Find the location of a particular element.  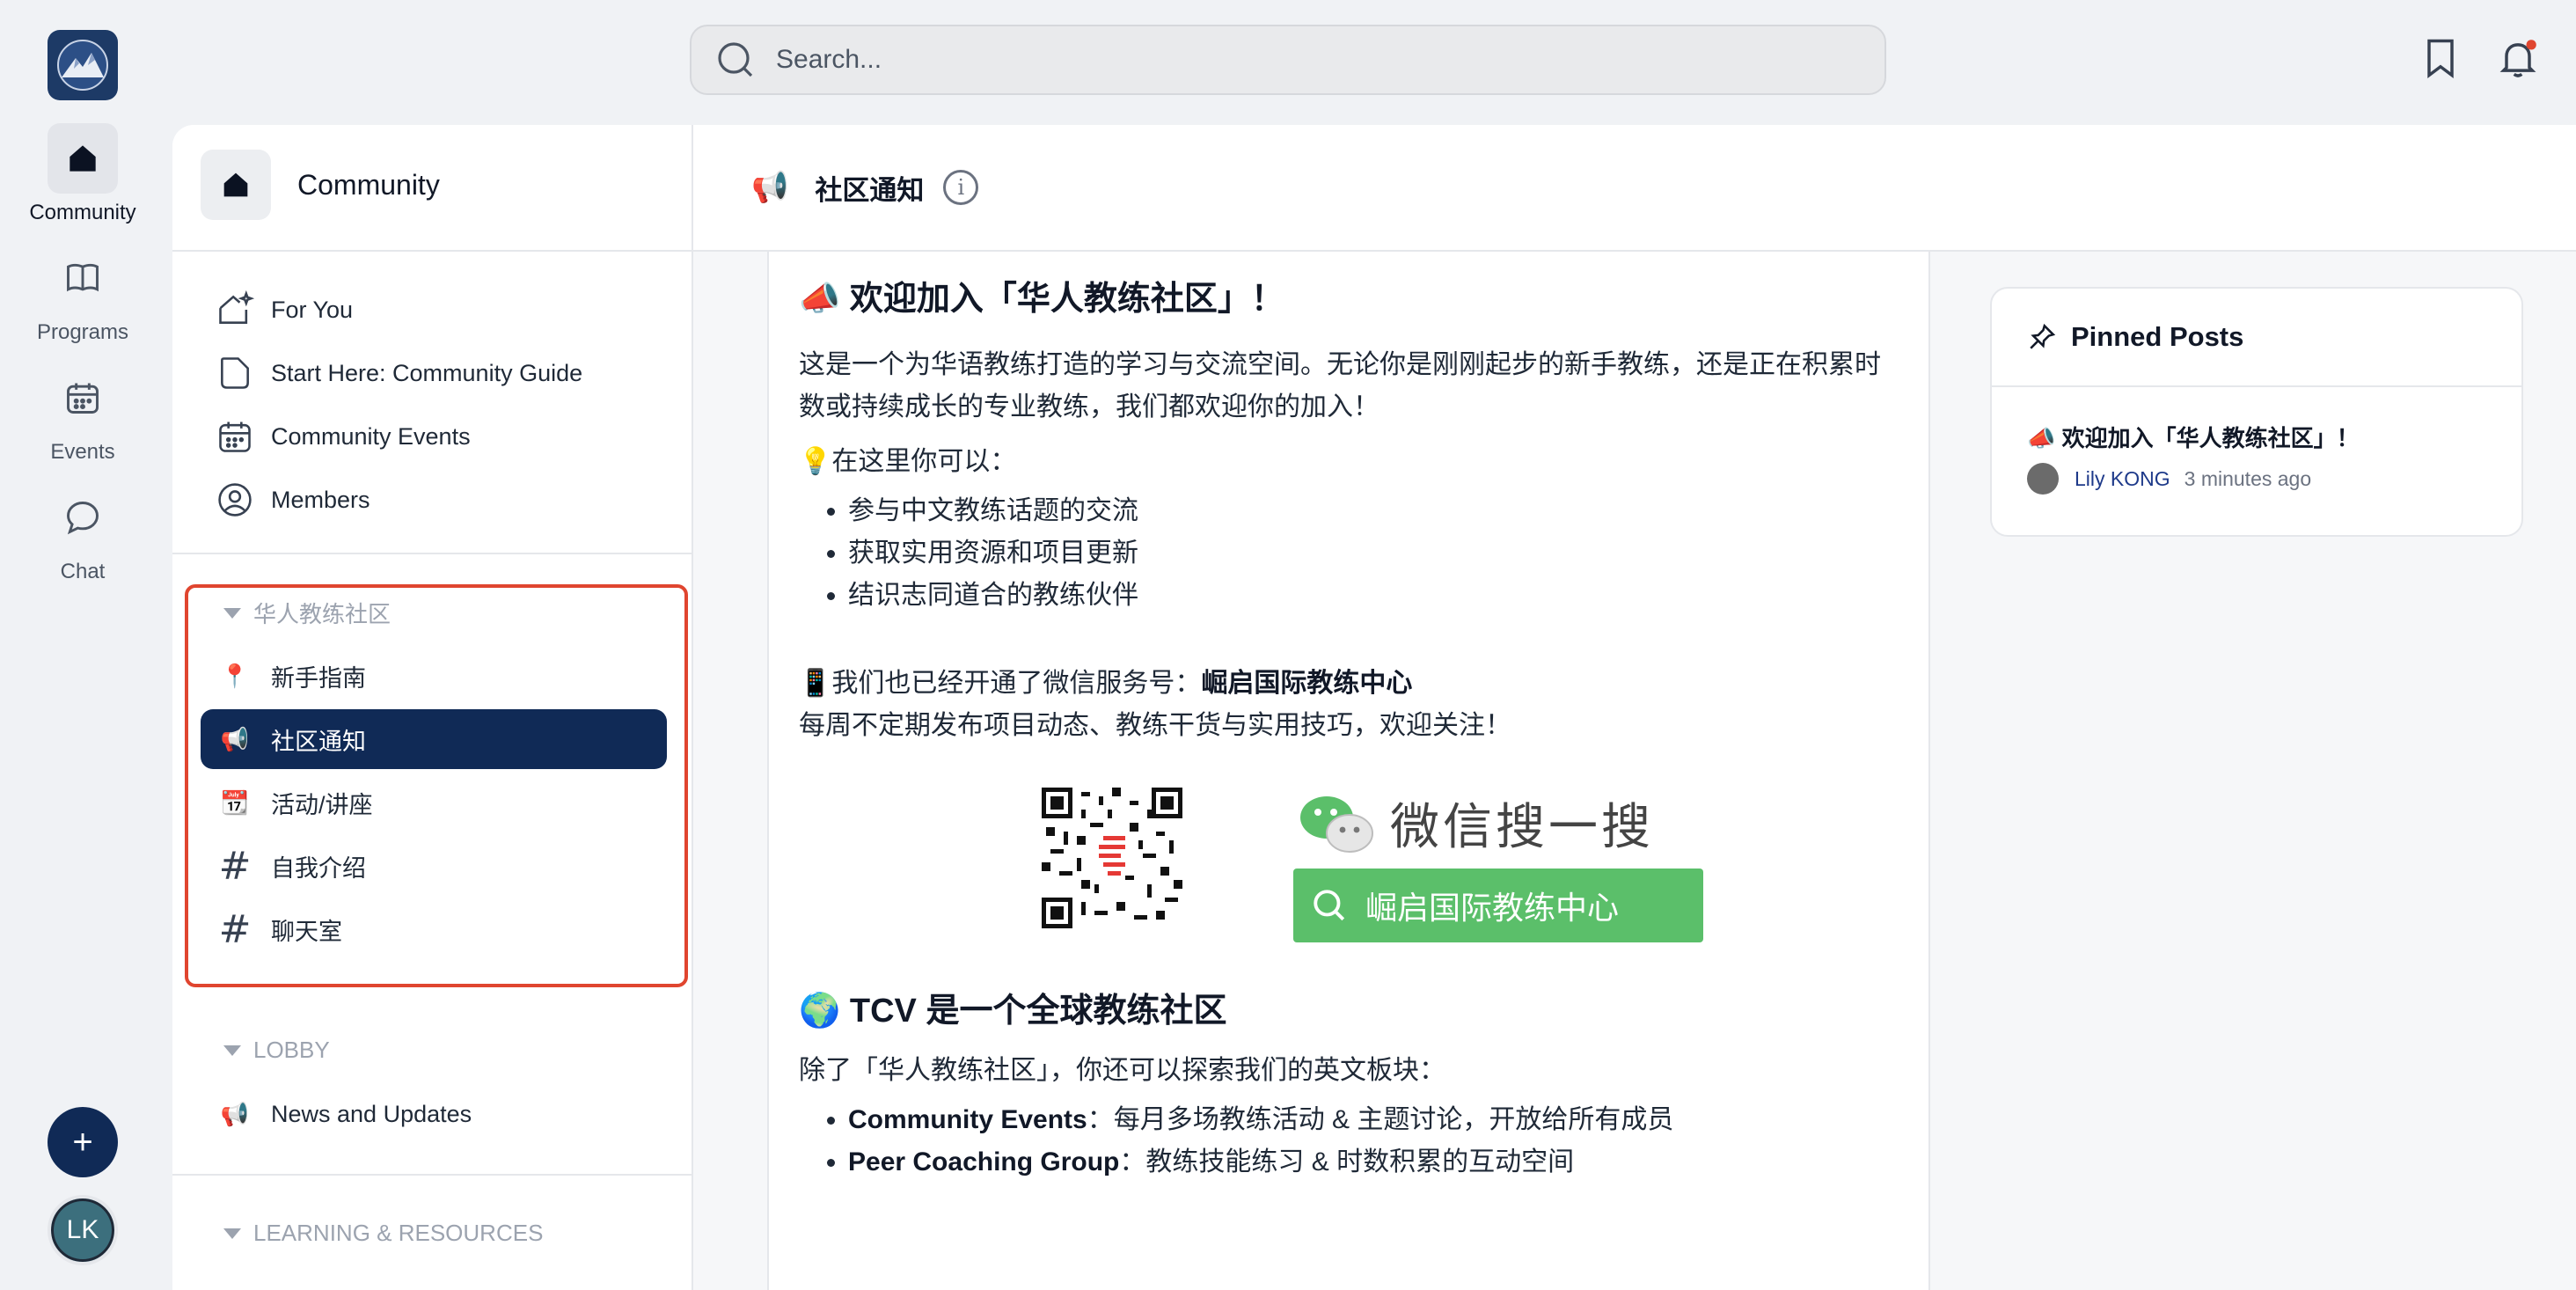

channel-label: 社区通知 is located at coordinates (318, 742).